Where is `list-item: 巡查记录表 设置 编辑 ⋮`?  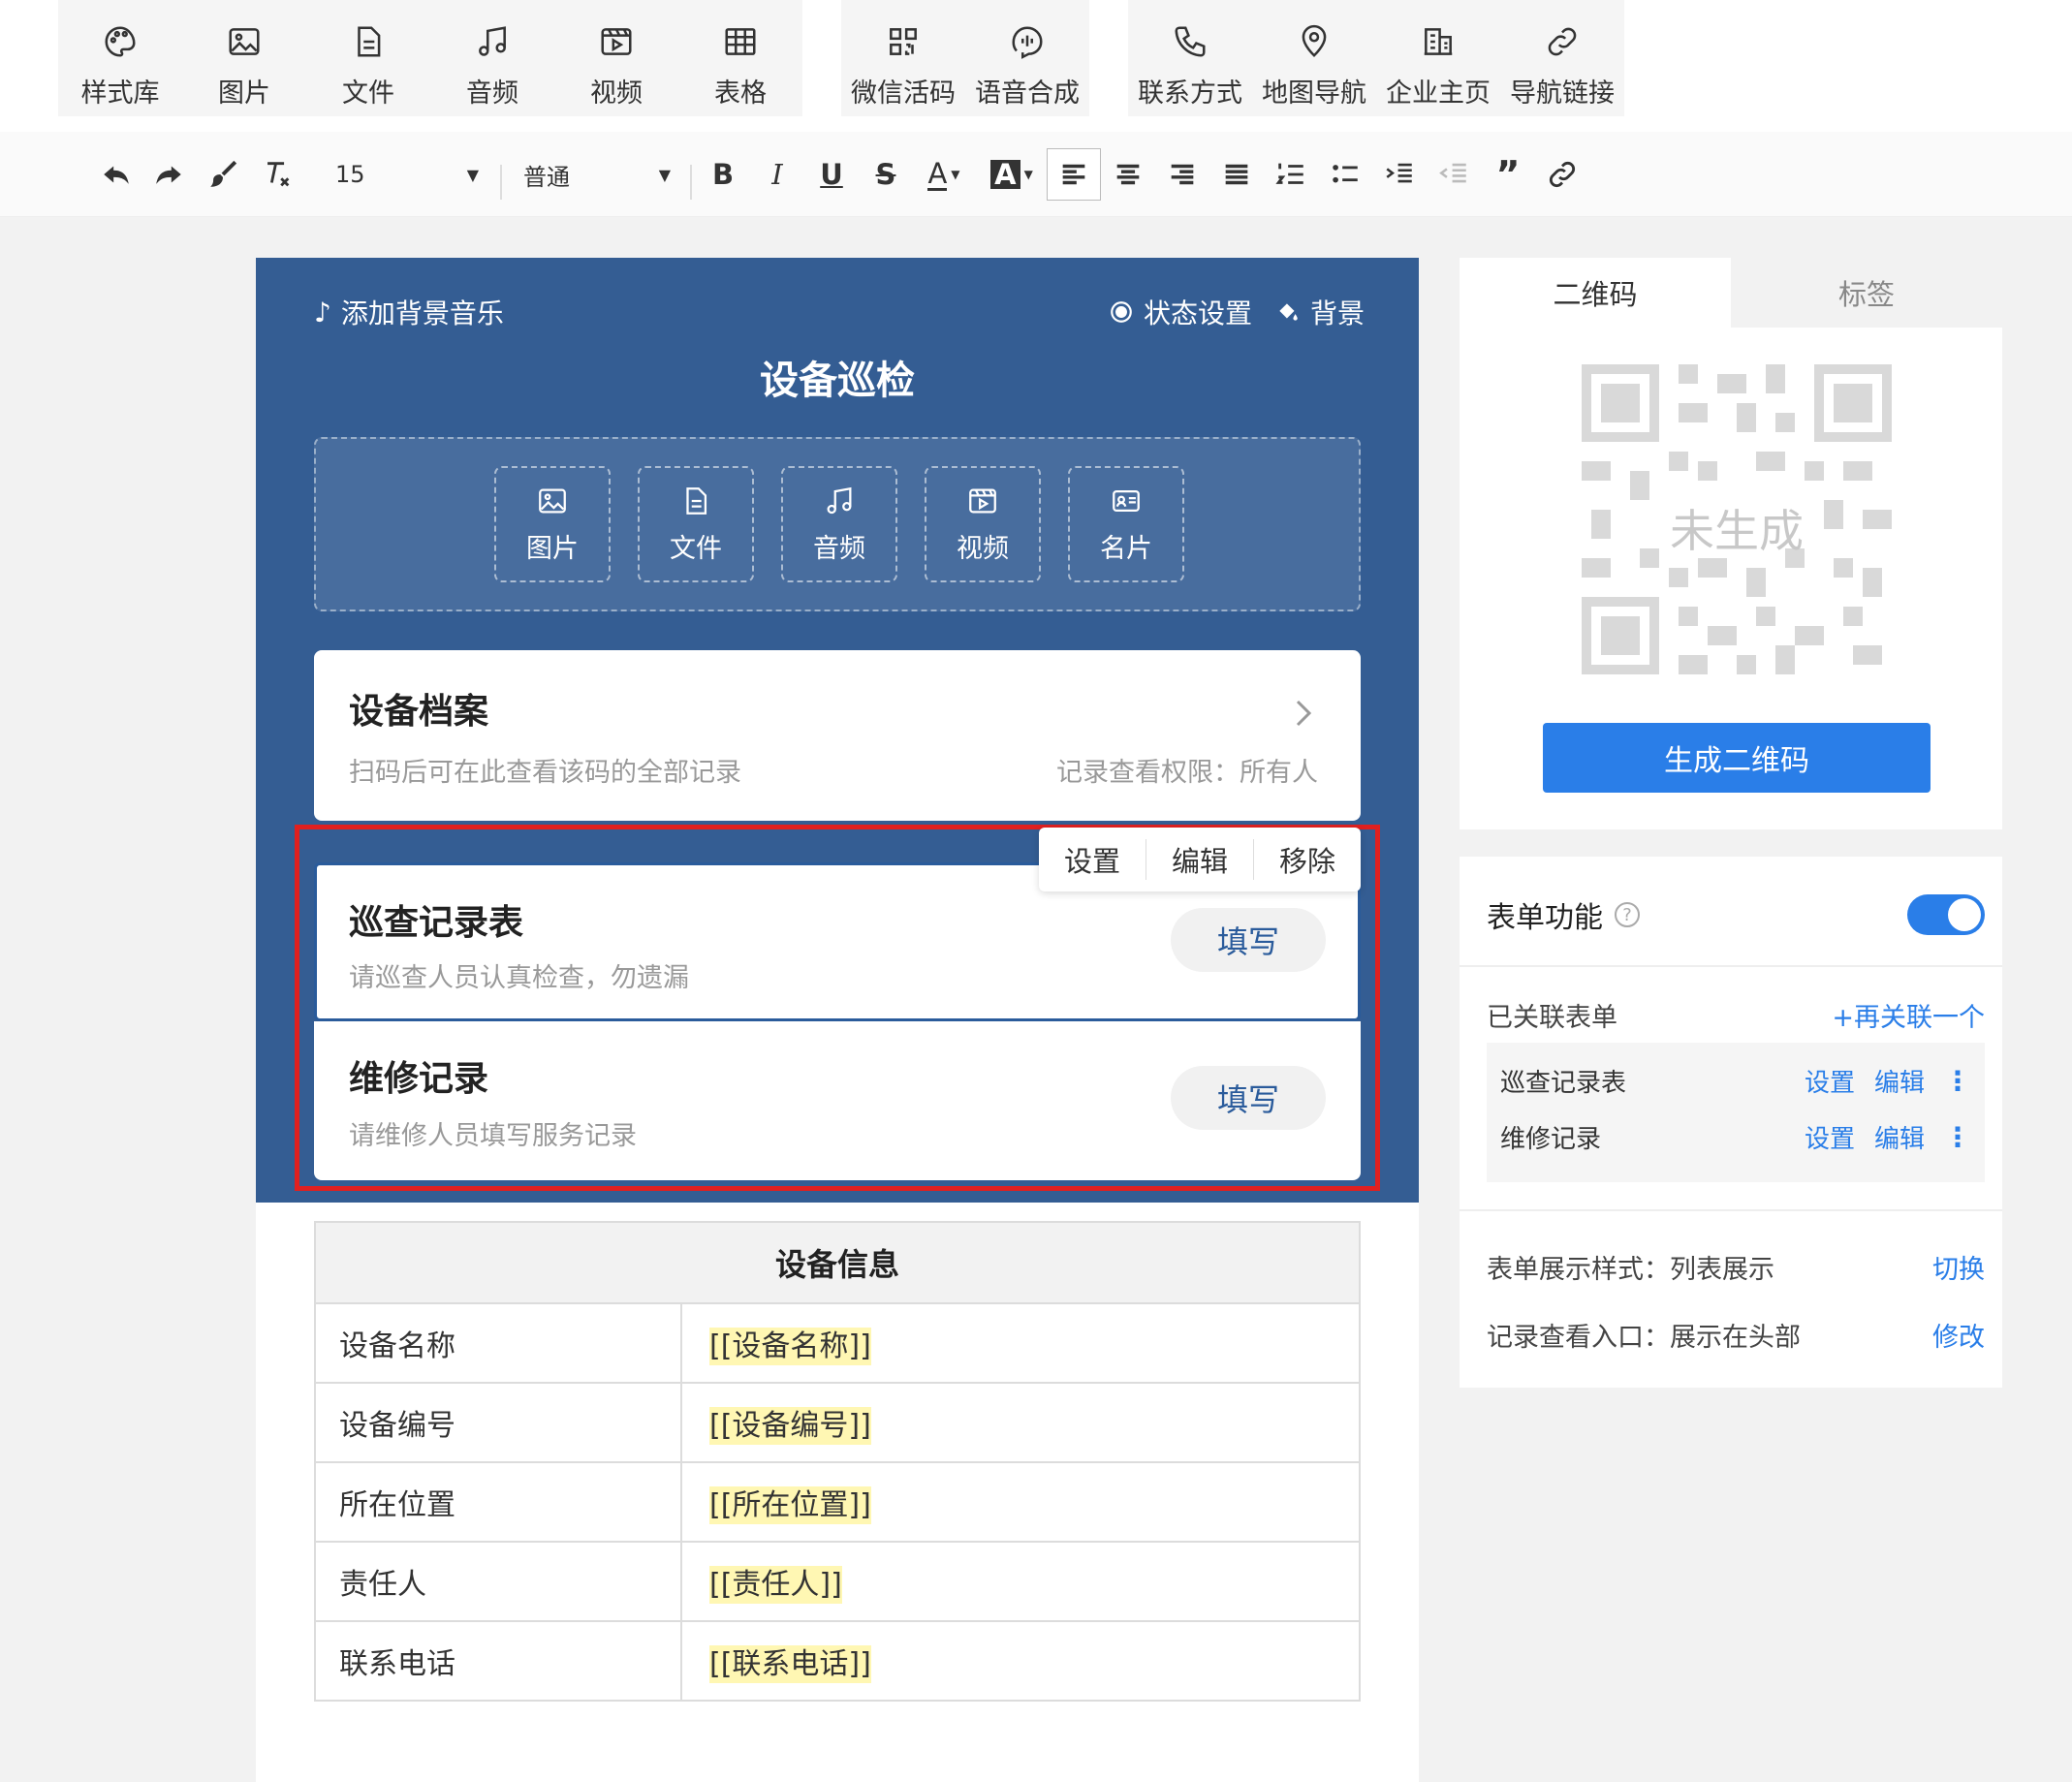 list-item: 巡查记录表 设置 编辑 ⋮ is located at coordinates (1736, 1080).